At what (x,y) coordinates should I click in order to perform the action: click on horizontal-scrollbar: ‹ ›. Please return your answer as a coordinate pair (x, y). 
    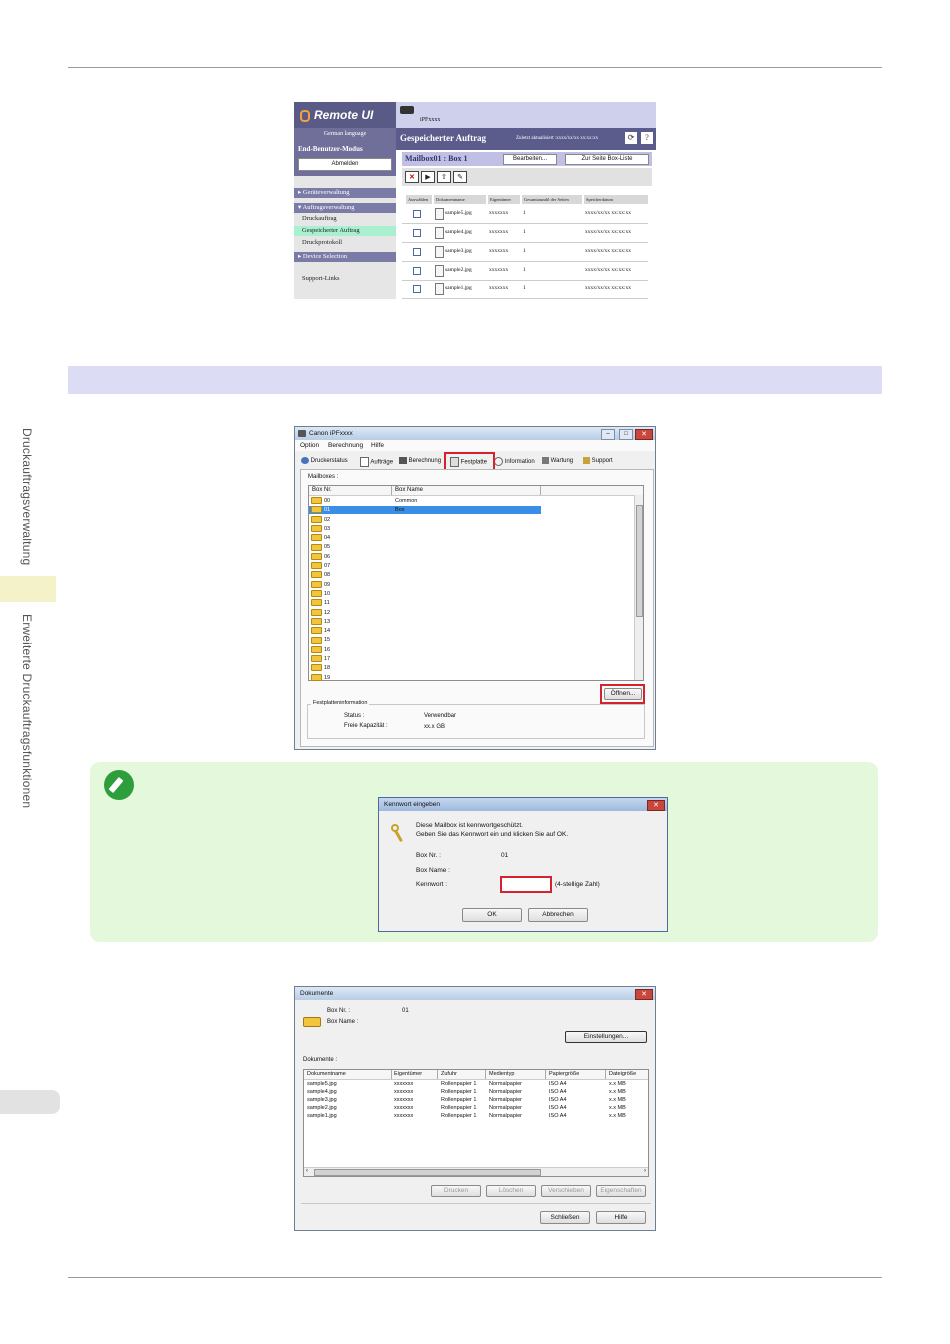
    Looking at the image, I should click on (476, 1171).